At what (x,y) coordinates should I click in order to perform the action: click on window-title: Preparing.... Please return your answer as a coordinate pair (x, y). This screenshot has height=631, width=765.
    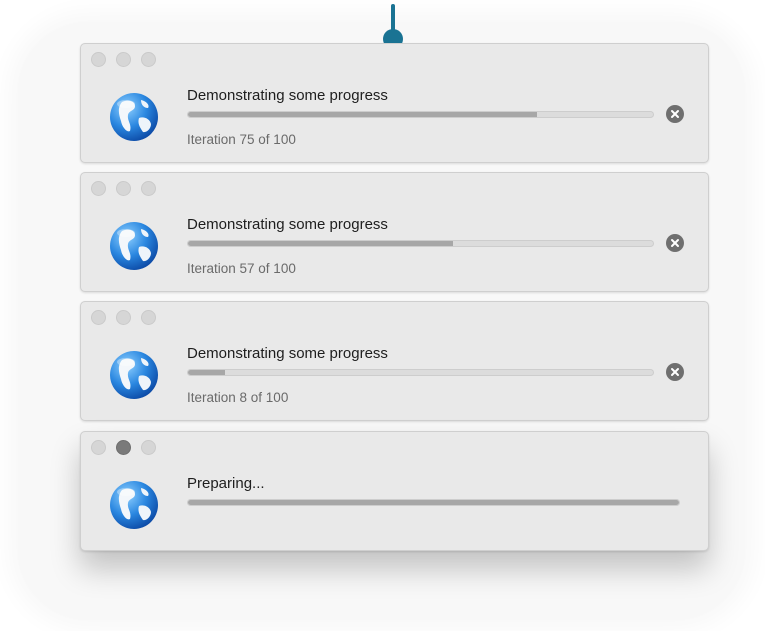
    Looking at the image, I should click on (226, 483).